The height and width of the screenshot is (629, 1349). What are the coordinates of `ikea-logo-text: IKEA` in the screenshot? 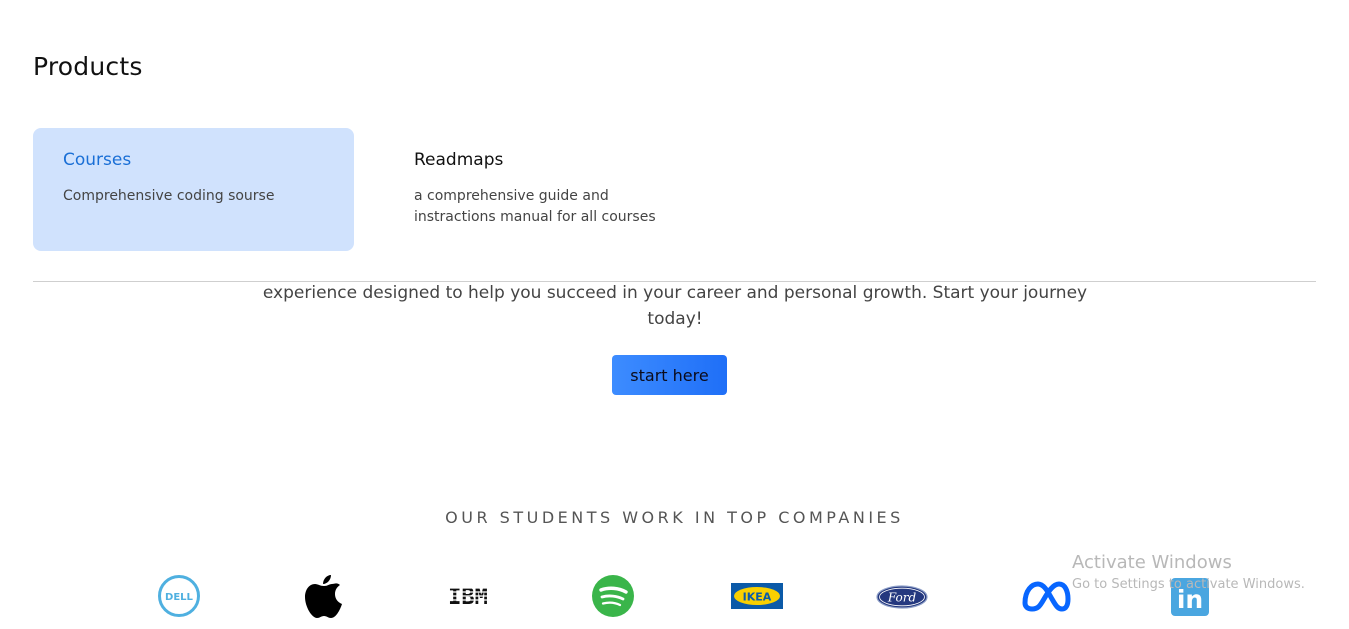 It's located at (757, 597).